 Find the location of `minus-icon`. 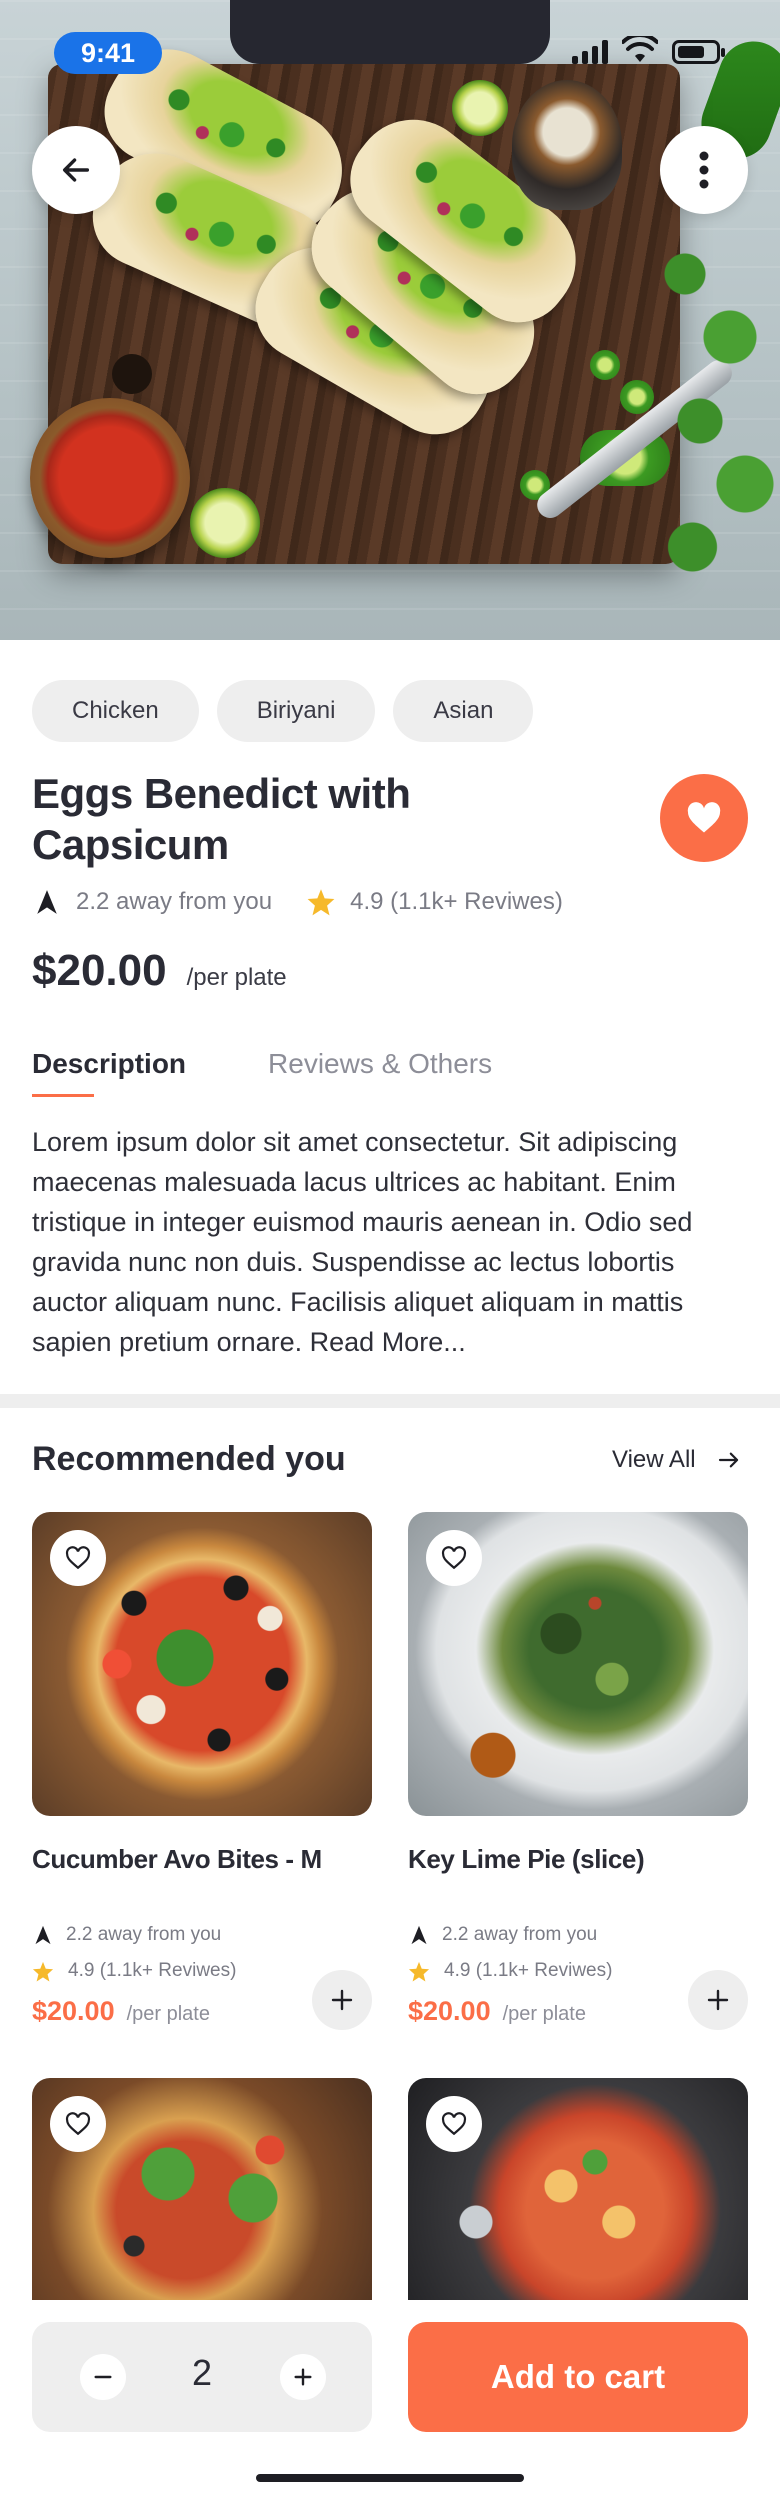

minus-icon is located at coordinates (103, 2377).